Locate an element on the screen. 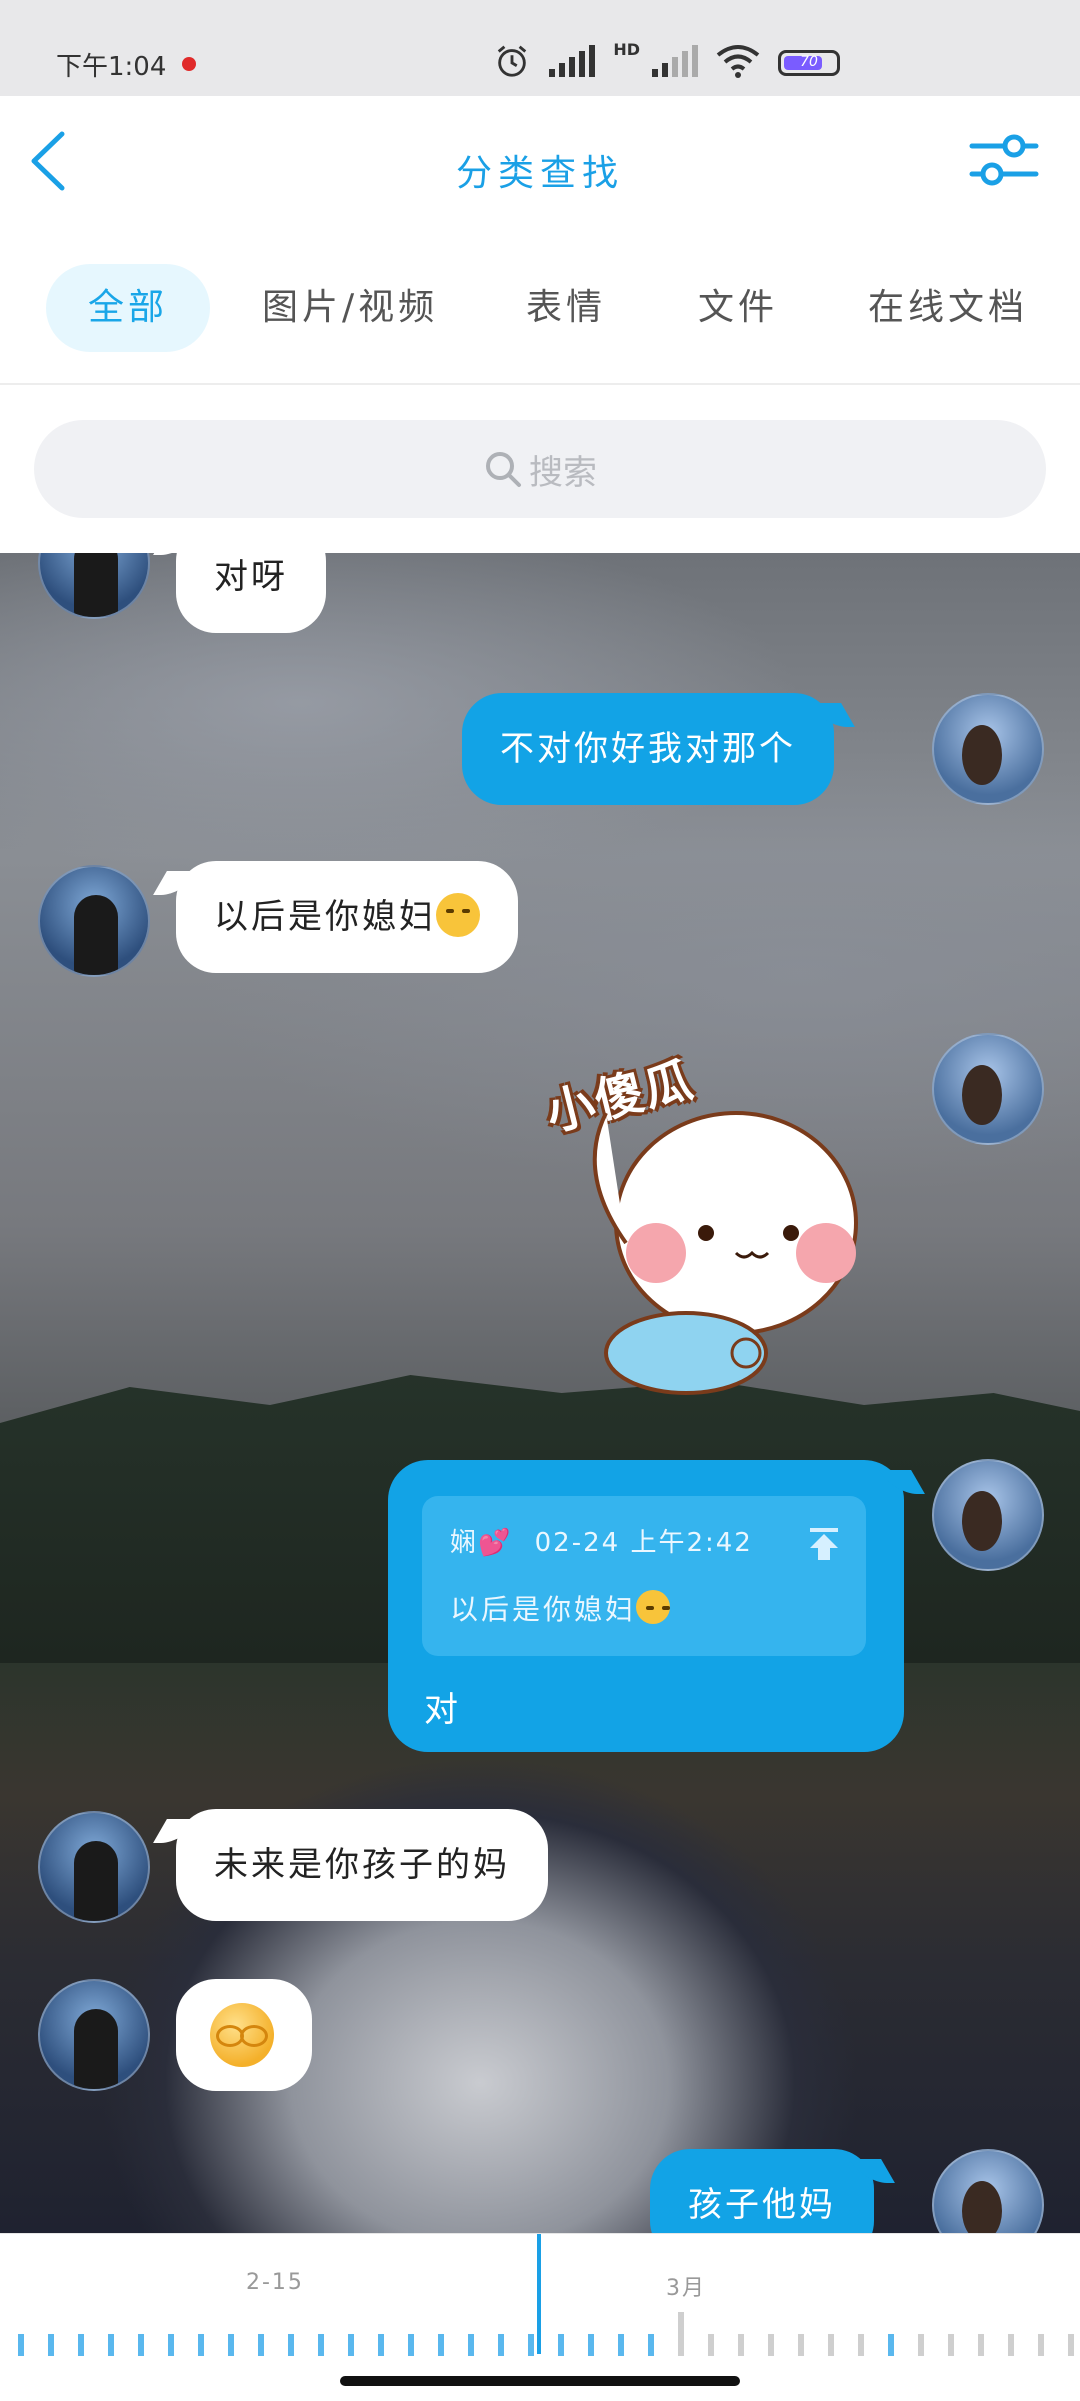 This screenshot has width=1080, height=2401. message-bubble: 未来是你孩子的妈 is located at coordinates (362, 1865).